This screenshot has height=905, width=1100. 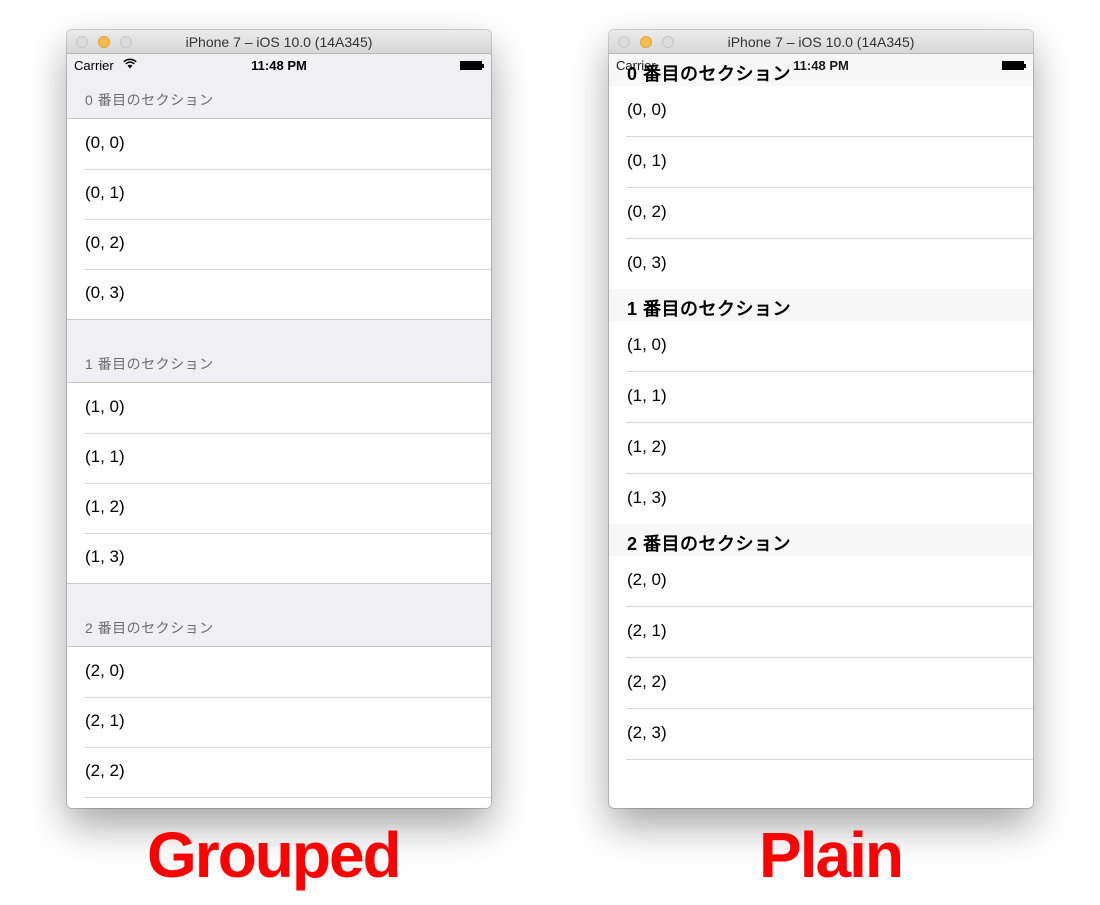 What do you see at coordinates (279, 802) in the screenshot?
I see `table-row` at bounding box center [279, 802].